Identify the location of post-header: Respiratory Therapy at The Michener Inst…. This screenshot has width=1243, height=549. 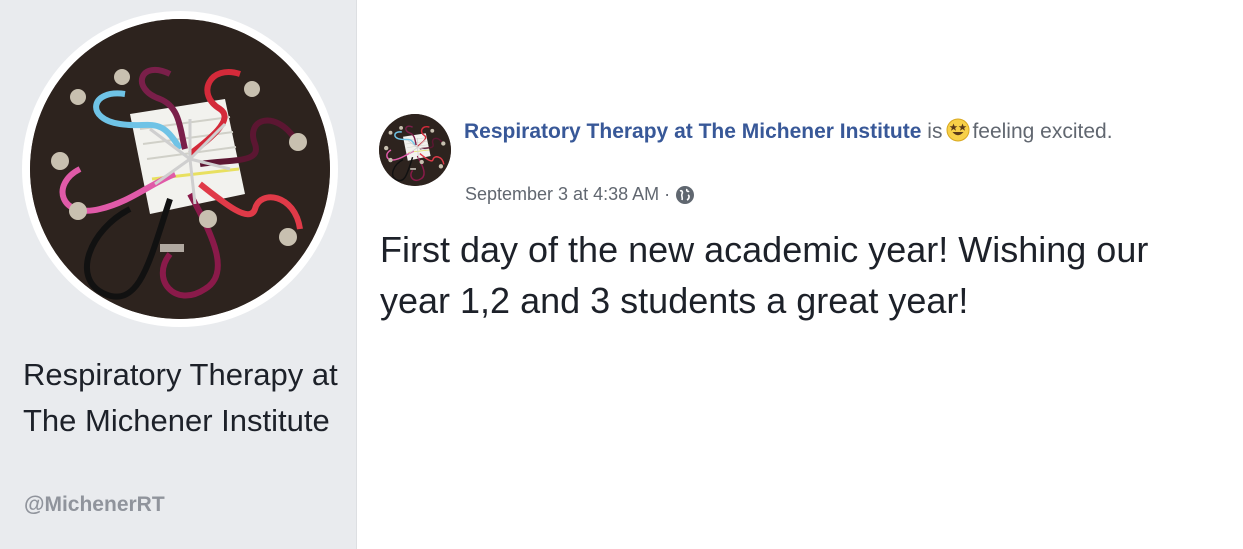
(814, 131).